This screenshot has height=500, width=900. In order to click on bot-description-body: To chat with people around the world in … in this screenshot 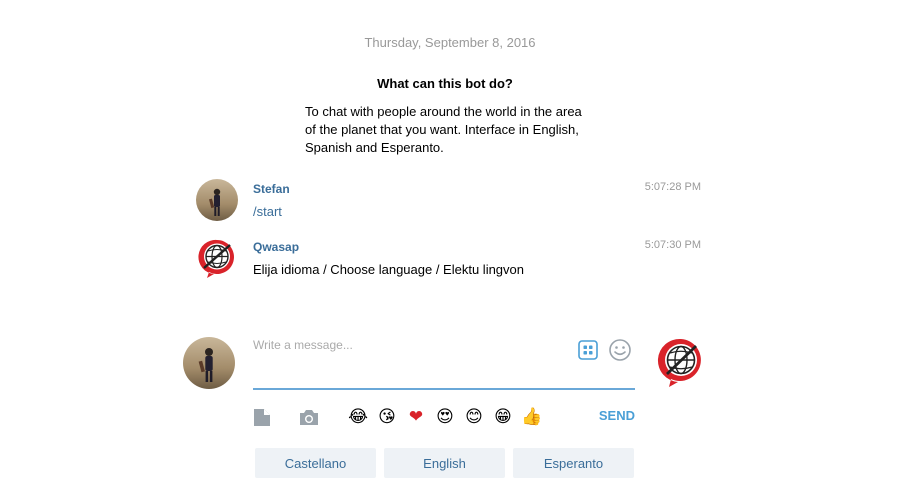, I will do `click(443, 129)`.